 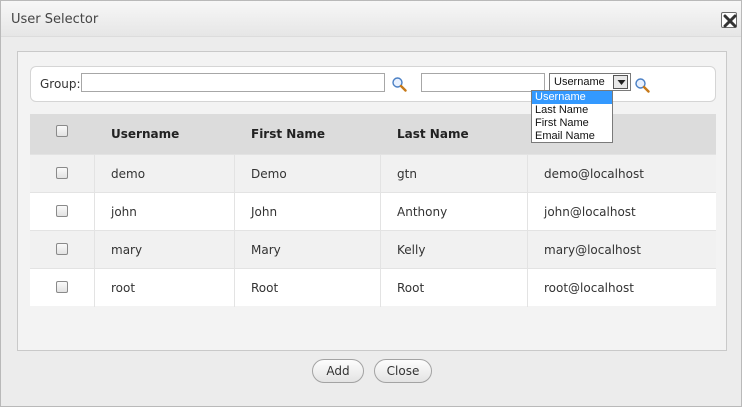 What do you see at coordinates (590, 212) in the screenshot?
I see `cell-email: john@localhost` at bounding box center [590, 212].